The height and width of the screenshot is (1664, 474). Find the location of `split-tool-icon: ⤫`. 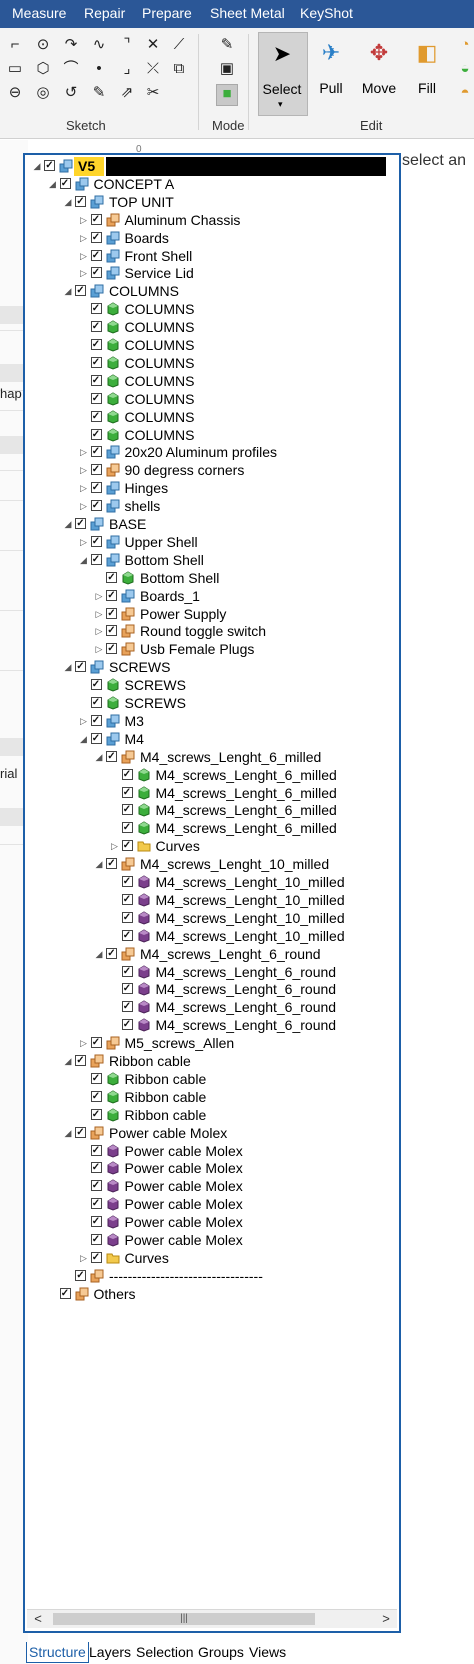

split-tool-icon: ⤫ is located at coordinates (153, 69).